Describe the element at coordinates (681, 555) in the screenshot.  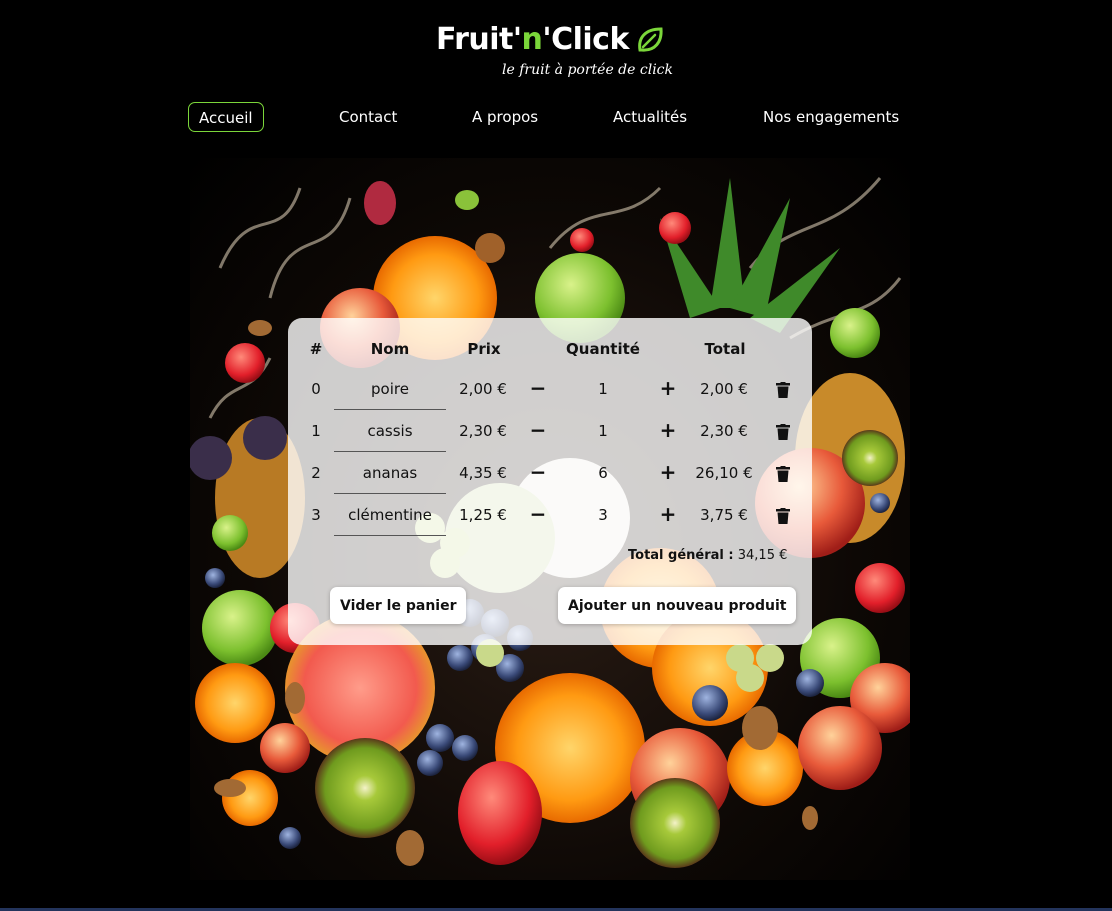
I see `grand-total-label: Total général :` at that location.